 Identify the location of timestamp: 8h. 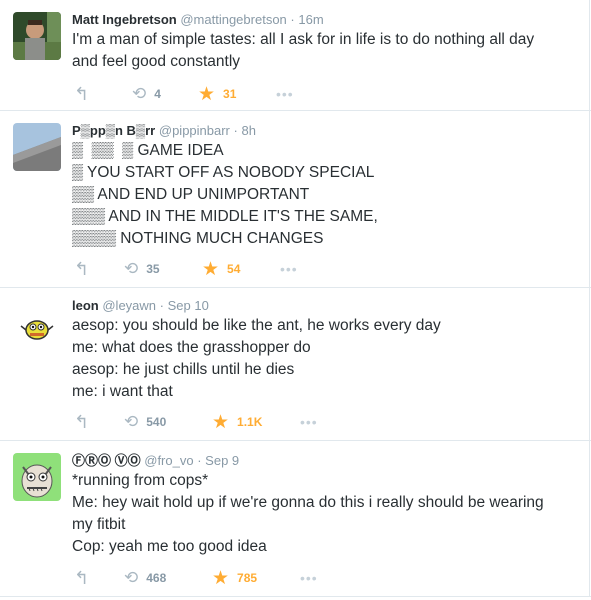
(248, 130).